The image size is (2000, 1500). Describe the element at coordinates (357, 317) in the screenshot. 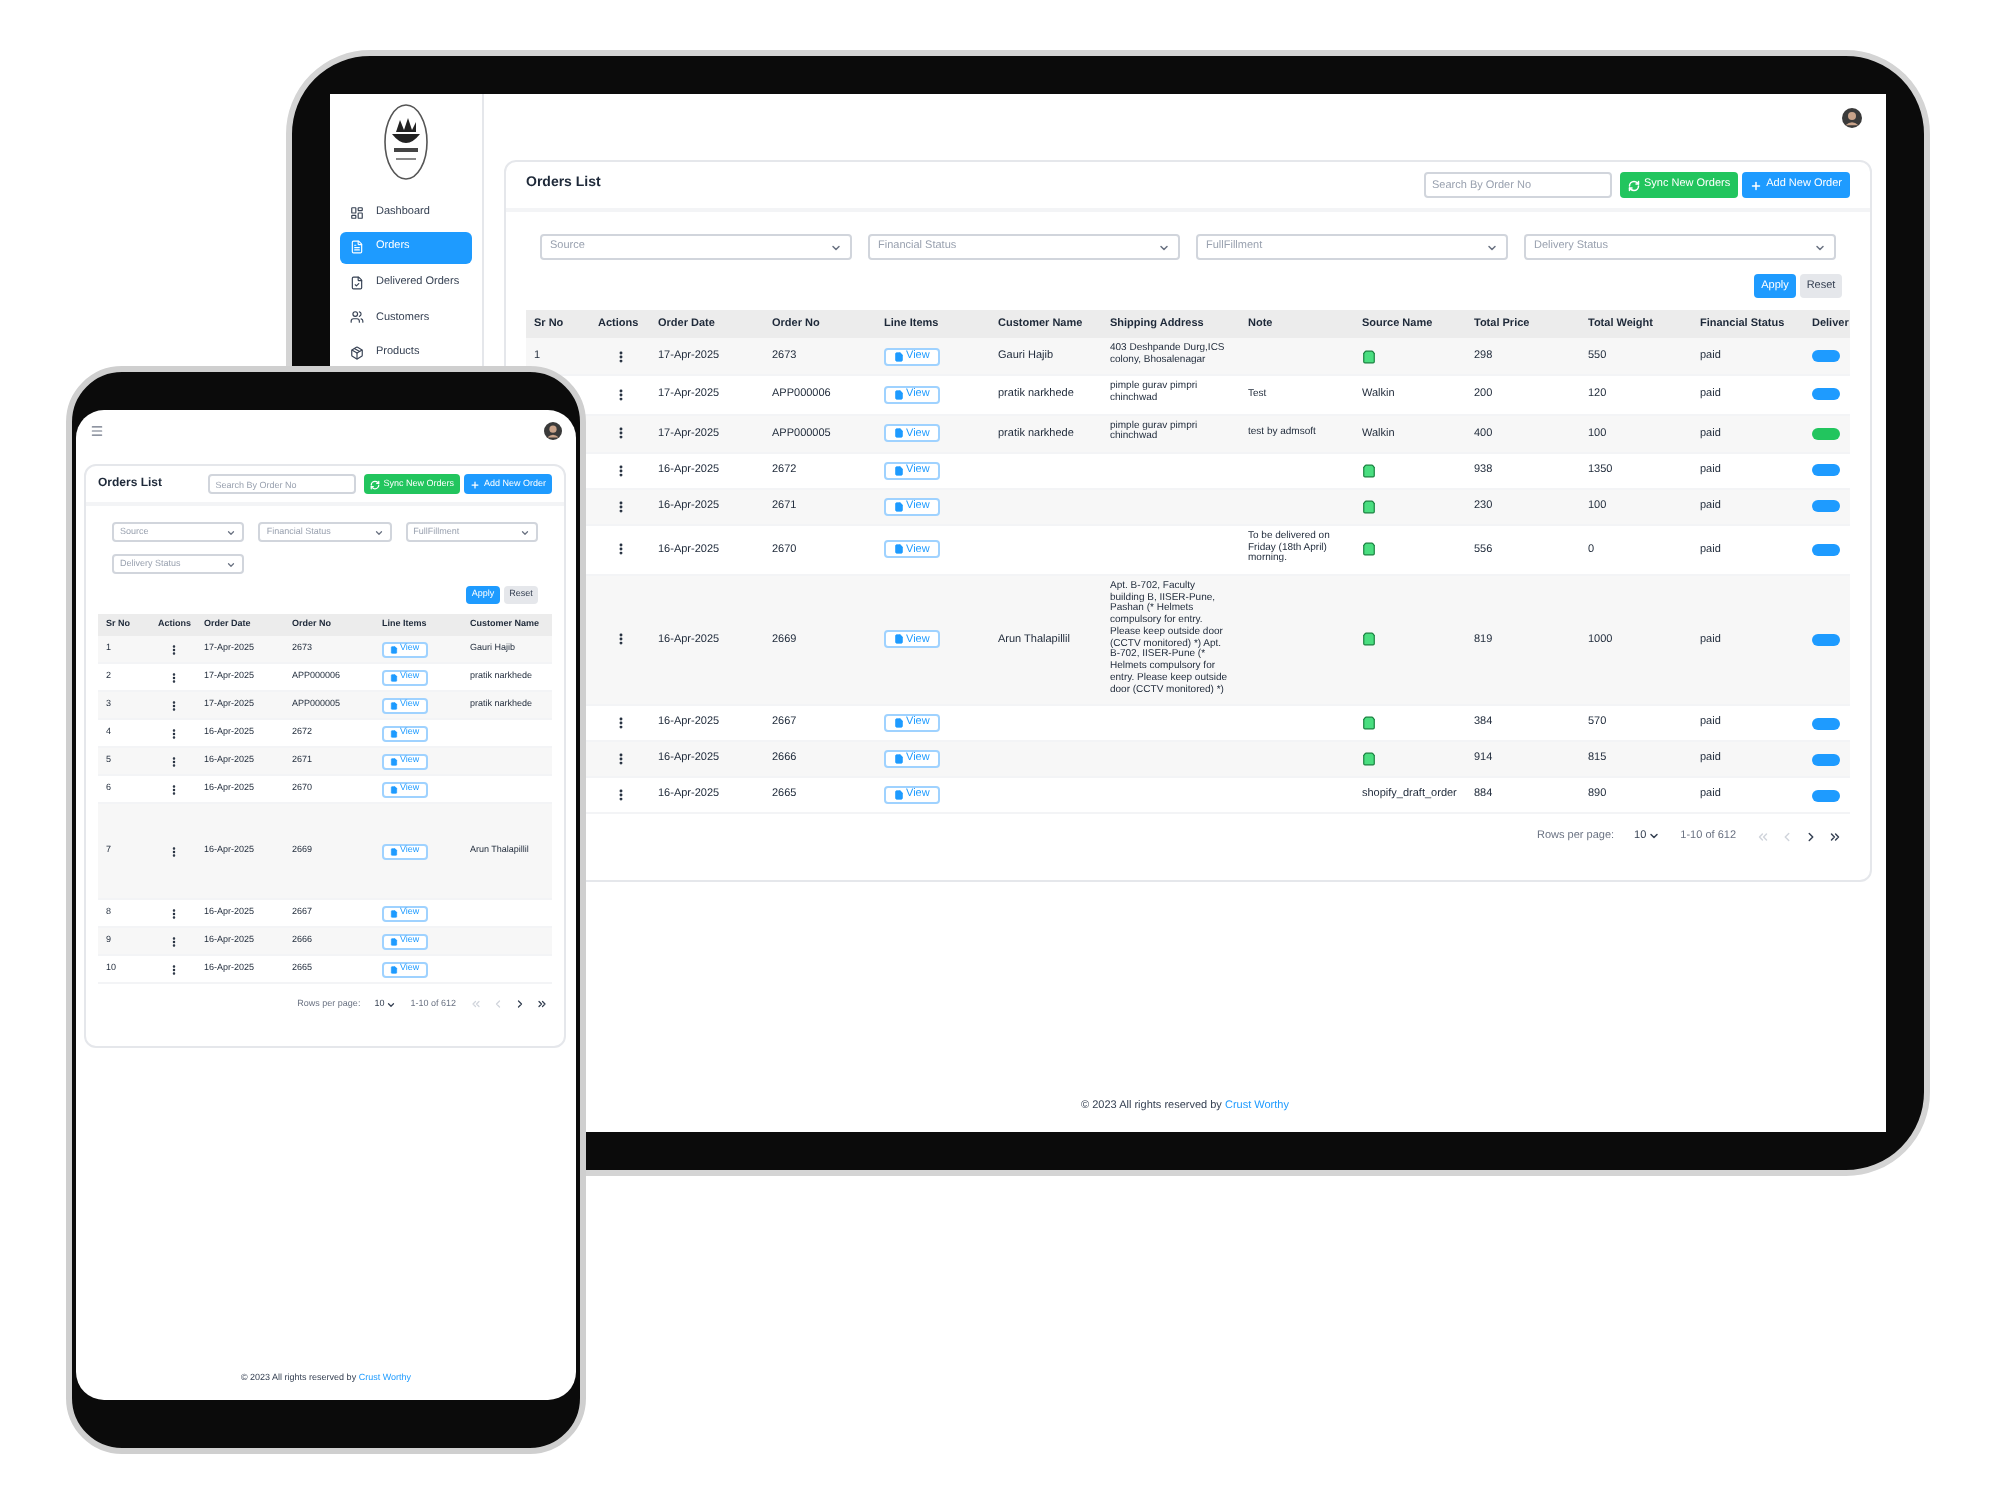

I see `people-icon` at that location.